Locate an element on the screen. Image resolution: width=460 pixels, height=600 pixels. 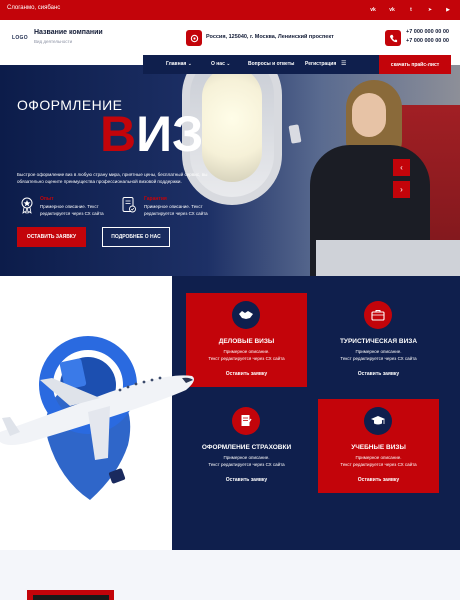
nav-item-home: Главная ⌄ is located at coordinates (179, 64).